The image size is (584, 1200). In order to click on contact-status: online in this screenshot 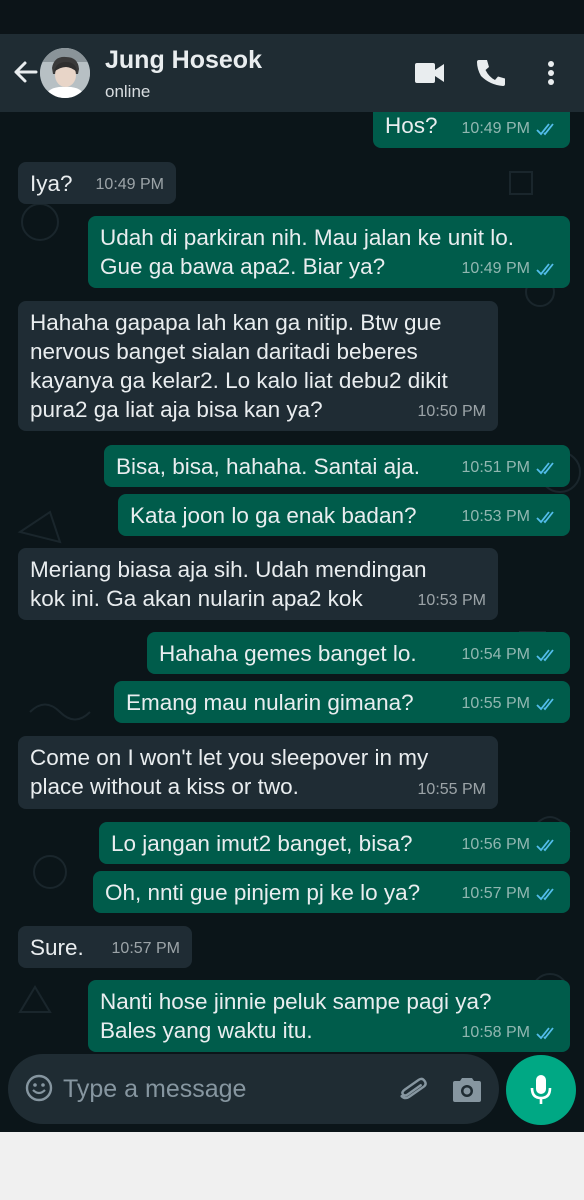, I will do `click(128, 91)`.